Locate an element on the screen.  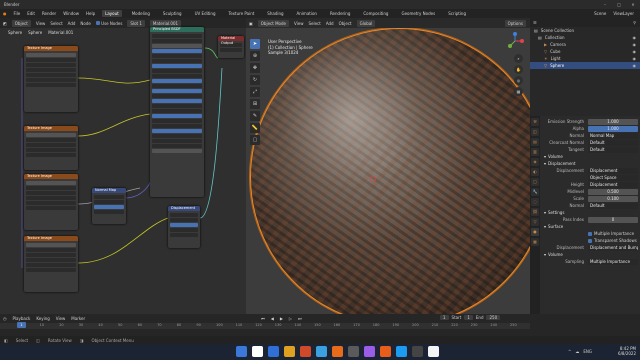
outliner-scene-collection: ▤ Scene Collection is located at coordinates (585, 30).